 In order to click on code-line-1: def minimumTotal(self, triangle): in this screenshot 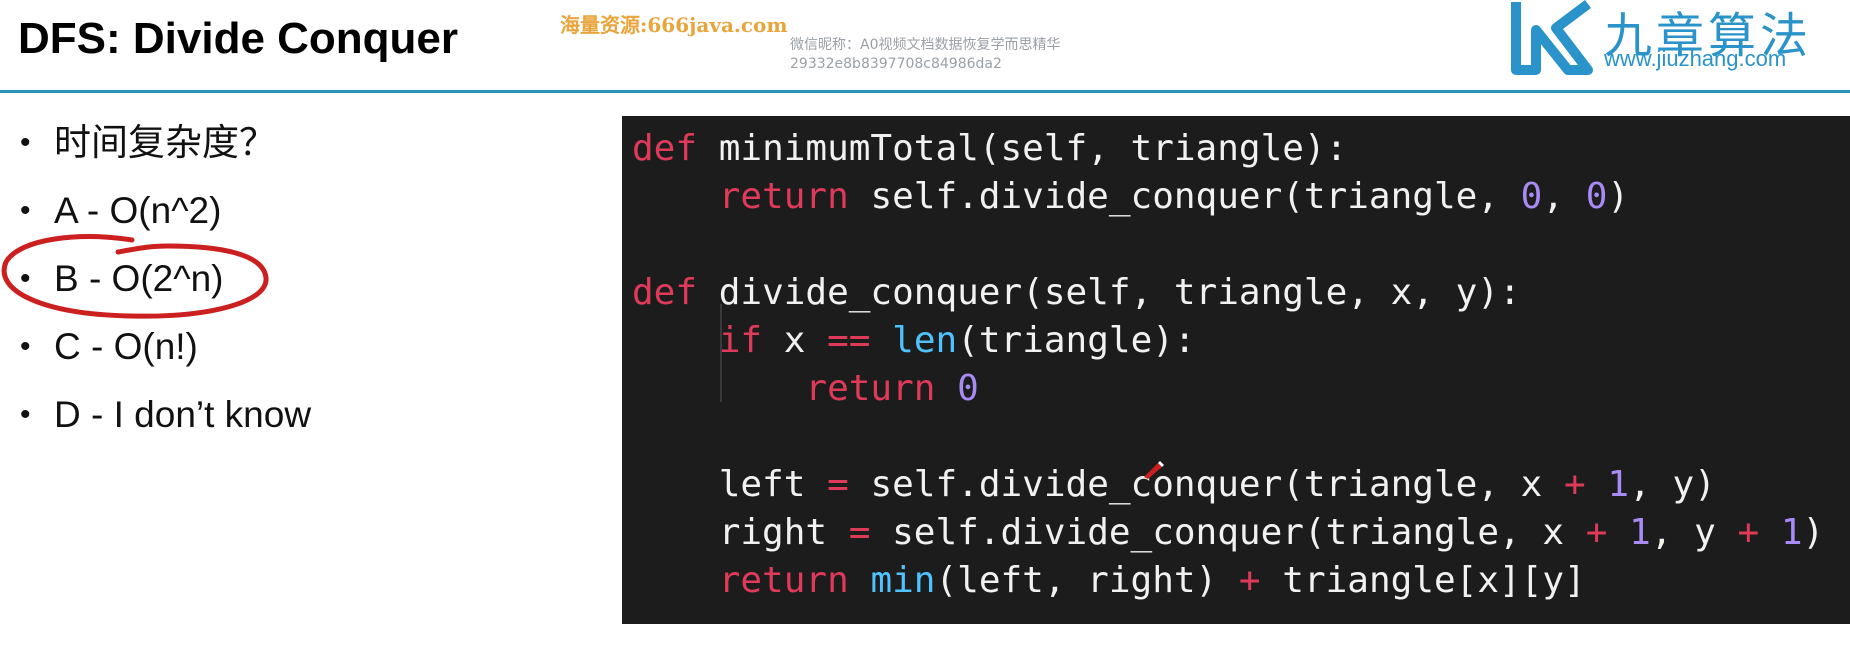, I will do `click(989, 148)`.